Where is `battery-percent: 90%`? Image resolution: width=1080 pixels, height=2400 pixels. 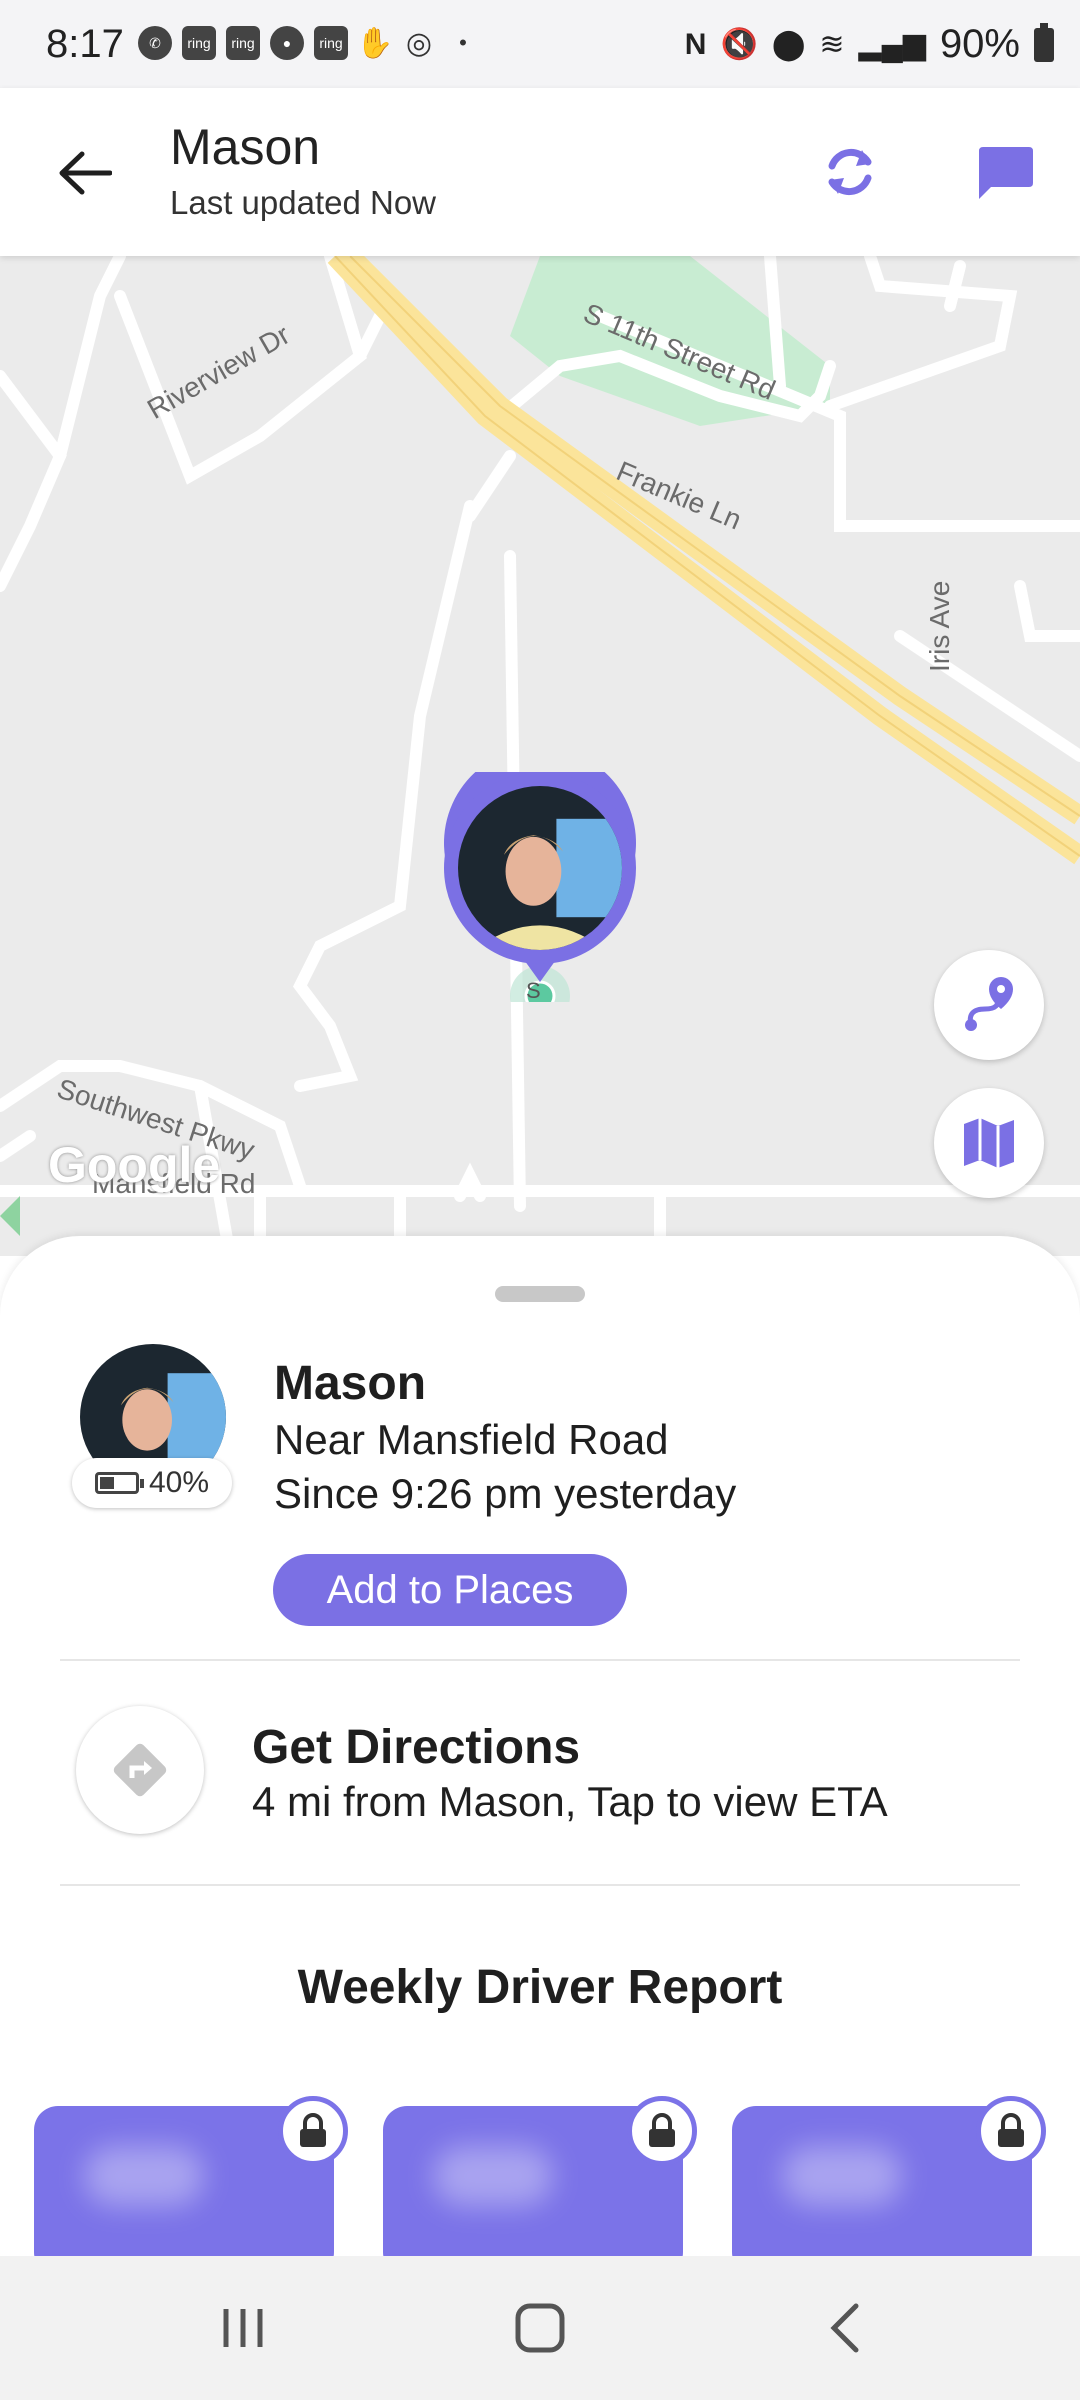 battery-percent: 90% is located at coordinates (979, 44).